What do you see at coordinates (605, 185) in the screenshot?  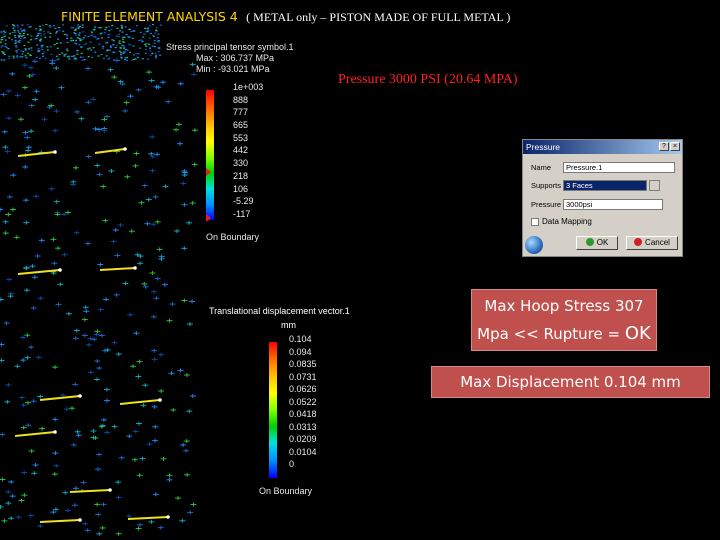 I see `supports-field: 3 Faces` at bounding box center [605, 185].